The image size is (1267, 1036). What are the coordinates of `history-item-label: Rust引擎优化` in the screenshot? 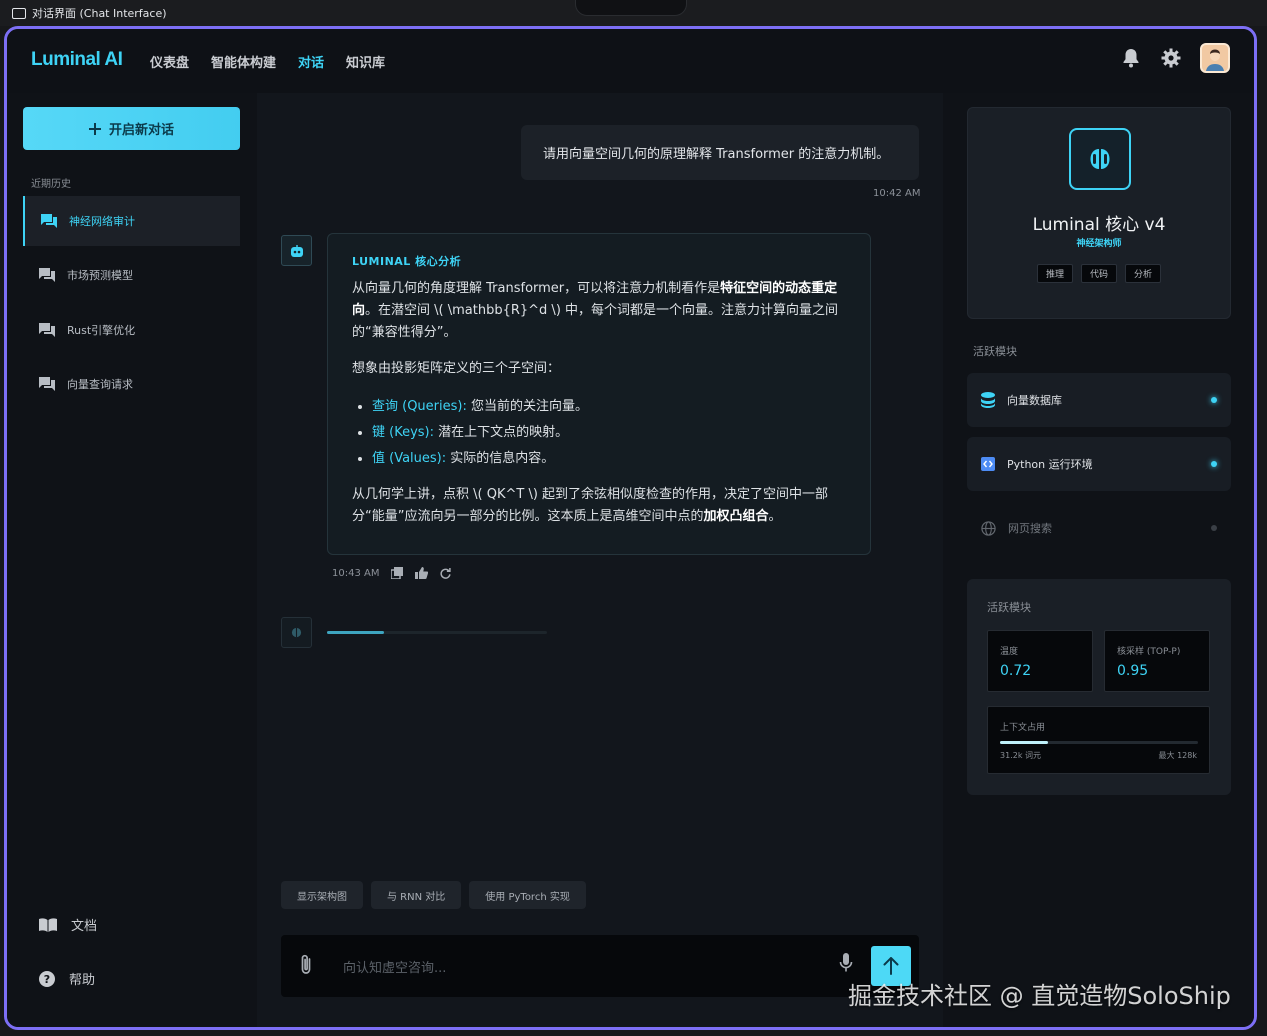 It's located at (101, 330).